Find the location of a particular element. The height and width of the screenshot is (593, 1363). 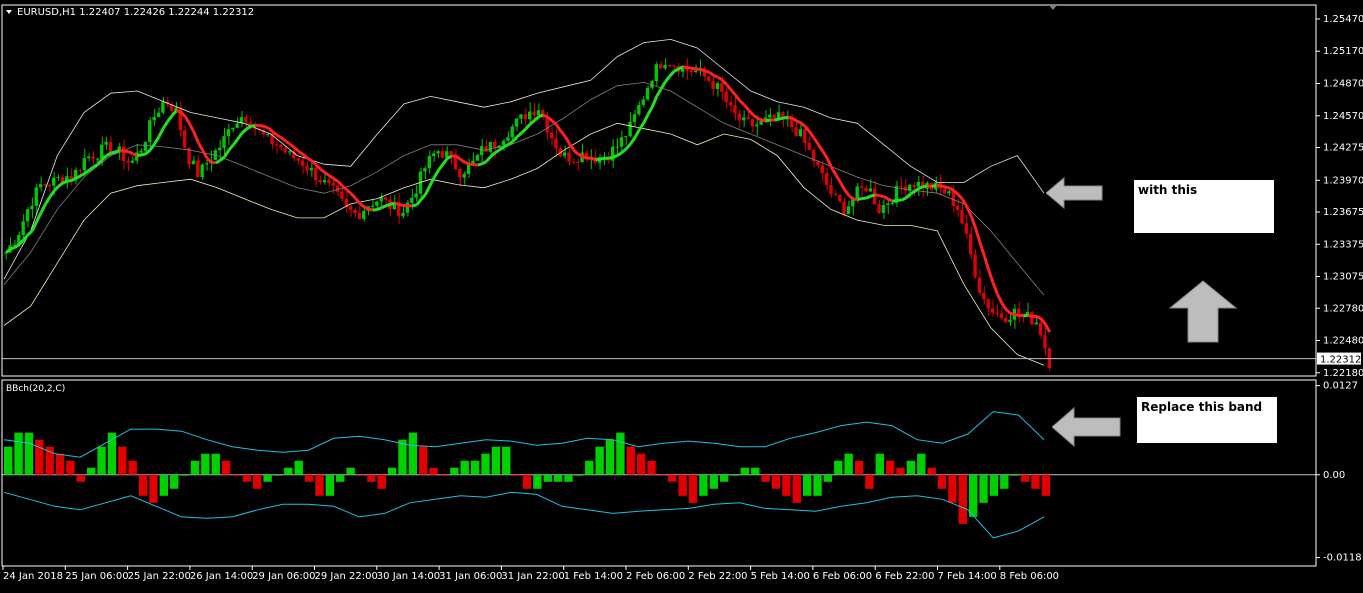

xtick-label: 2 Feb 06:00 is located at coordinates (655, 576).